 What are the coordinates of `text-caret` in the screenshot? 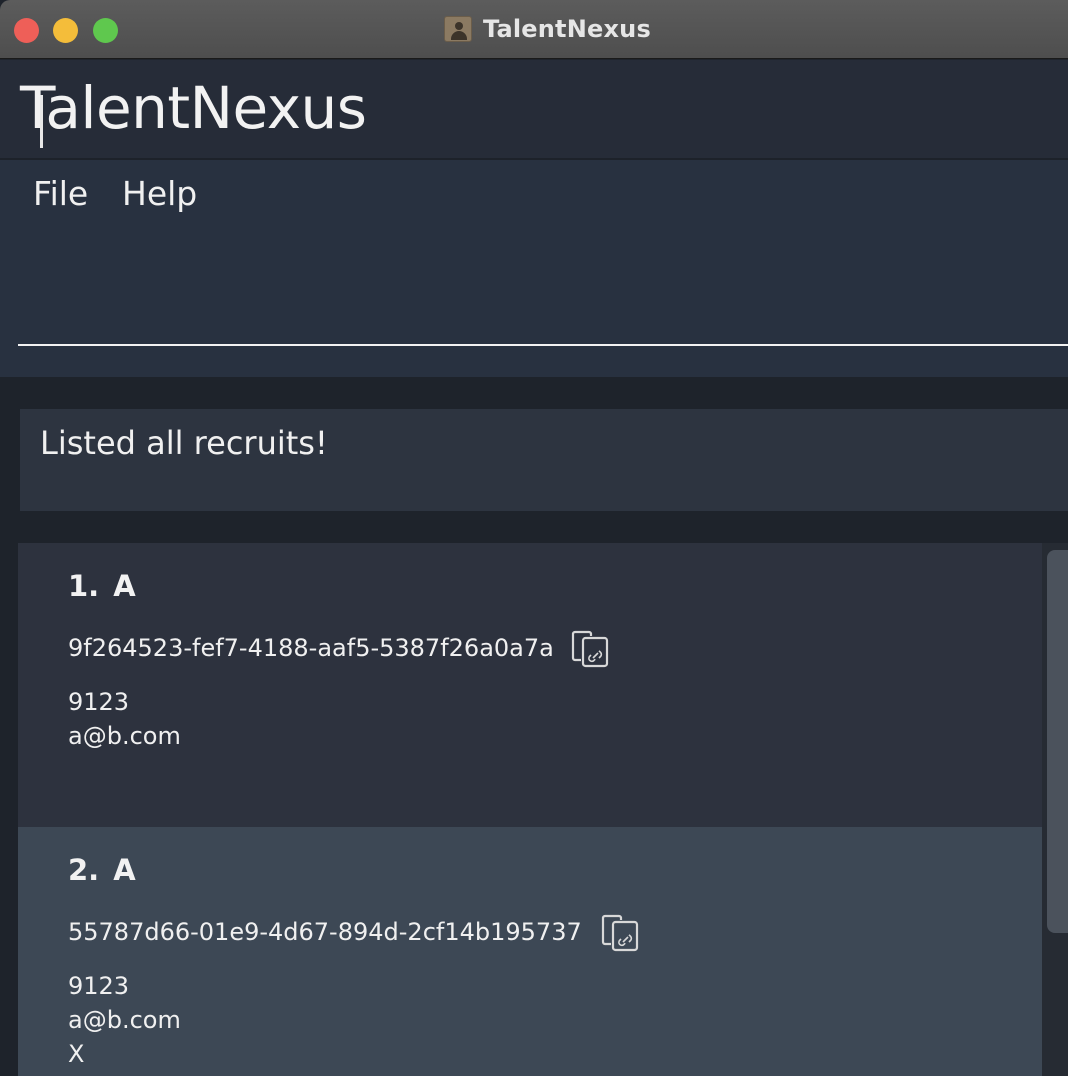 It's located at (41, 121).